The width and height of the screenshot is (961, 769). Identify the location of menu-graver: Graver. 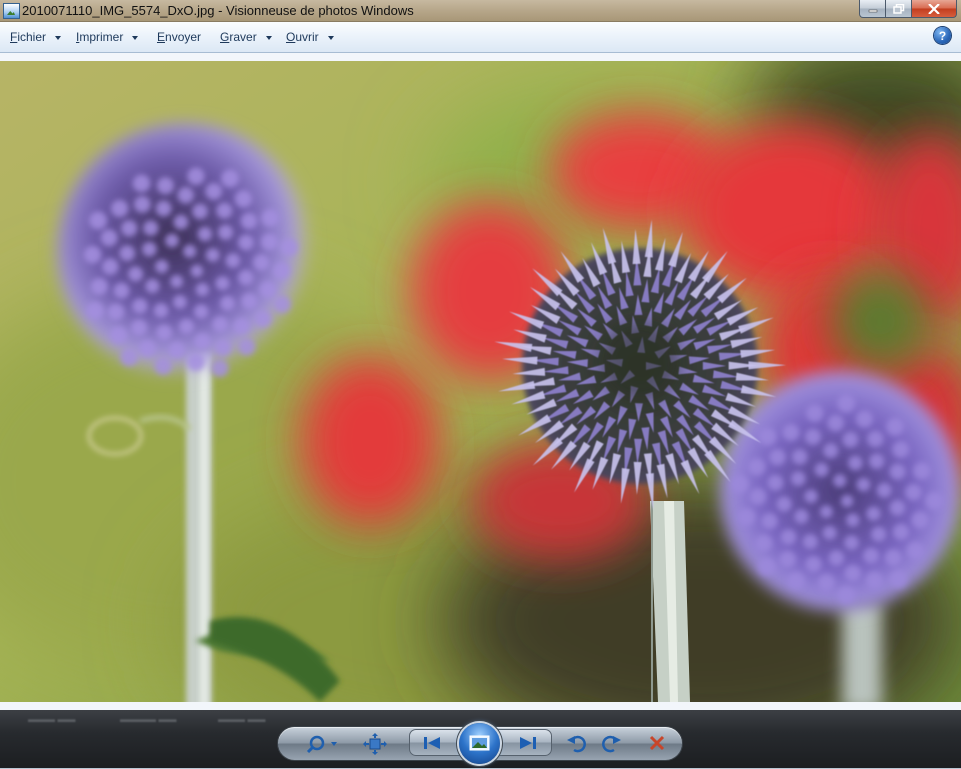
(246, 37).